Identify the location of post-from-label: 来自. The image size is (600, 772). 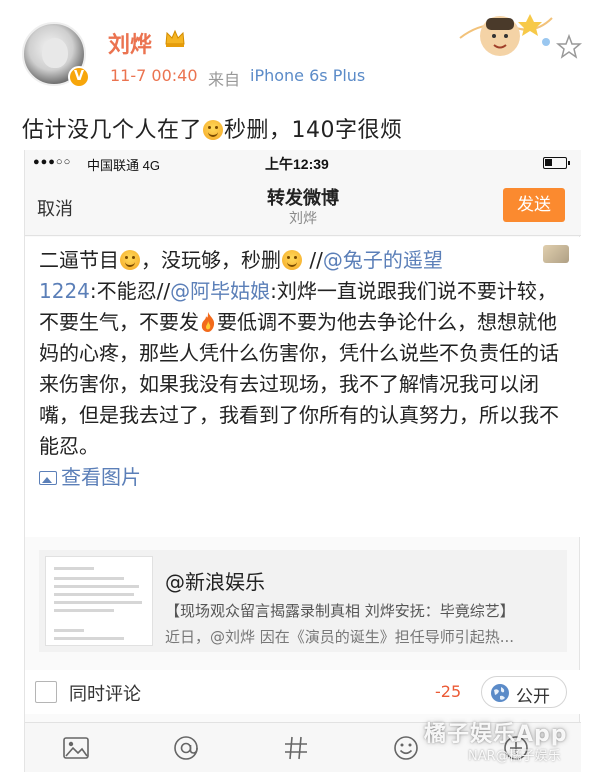
(224, 79).